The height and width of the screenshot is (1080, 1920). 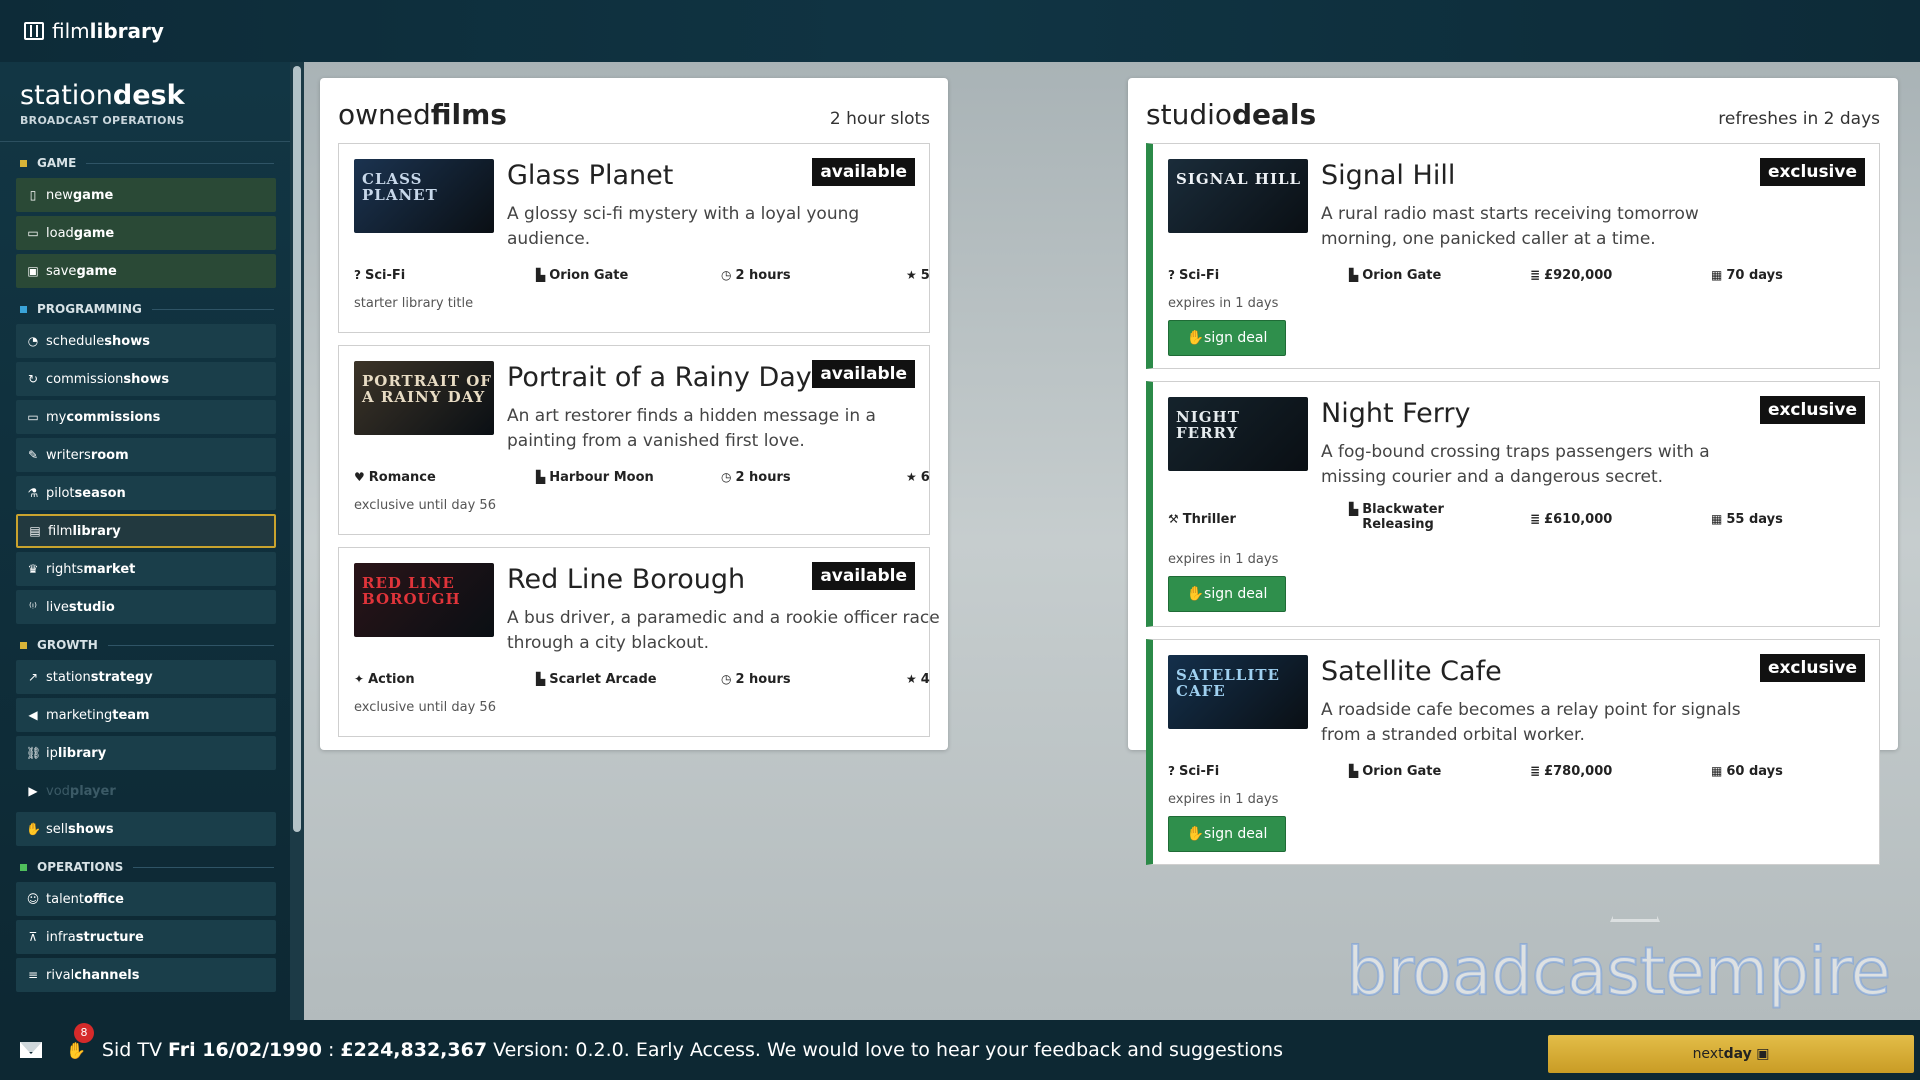 What do you see at coordinates (1228, 683) in the screenshot?
I see `poster-title: SATELLITE CAFE` at bounding box center [1228, 683].